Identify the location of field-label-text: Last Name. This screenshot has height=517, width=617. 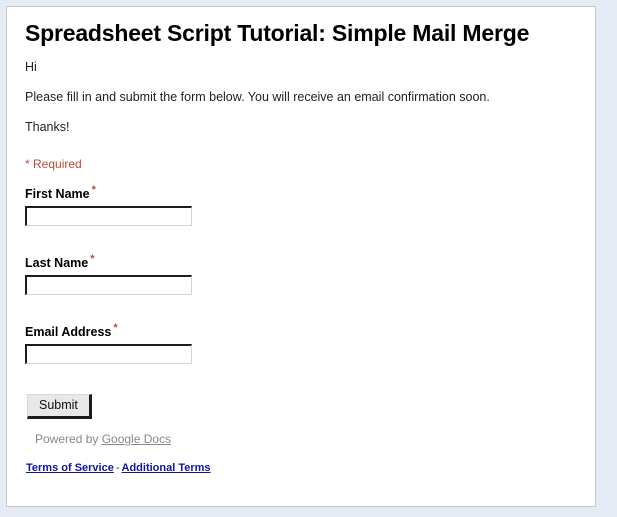
(57, 263).